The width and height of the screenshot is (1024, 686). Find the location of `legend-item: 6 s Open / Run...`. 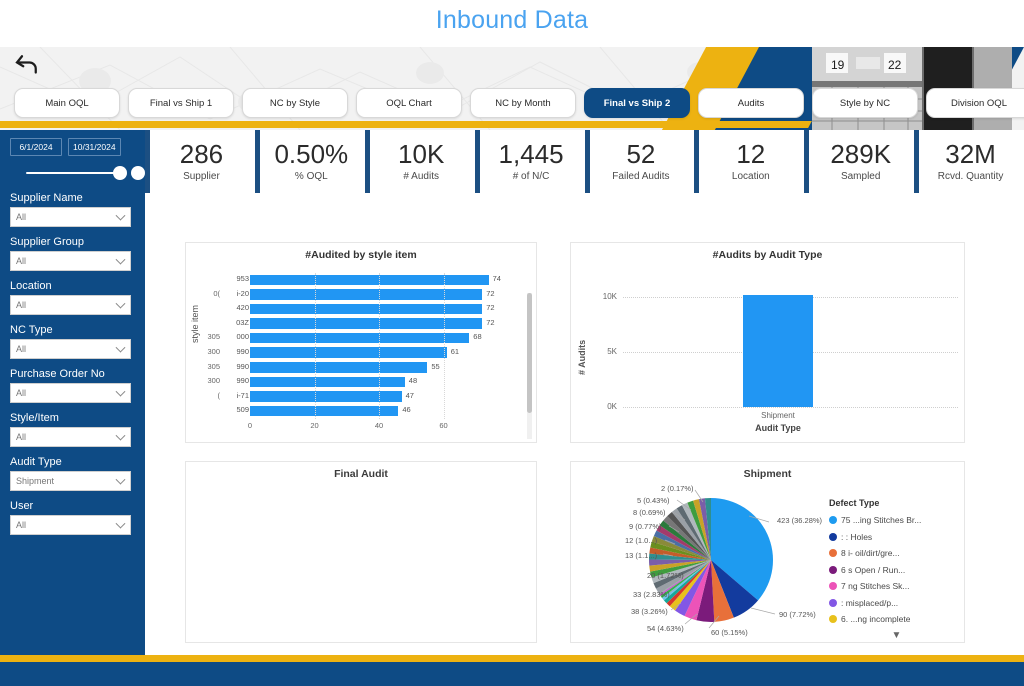

legend-item: 6 s Open / Run... is located at coordinates (896, 570).